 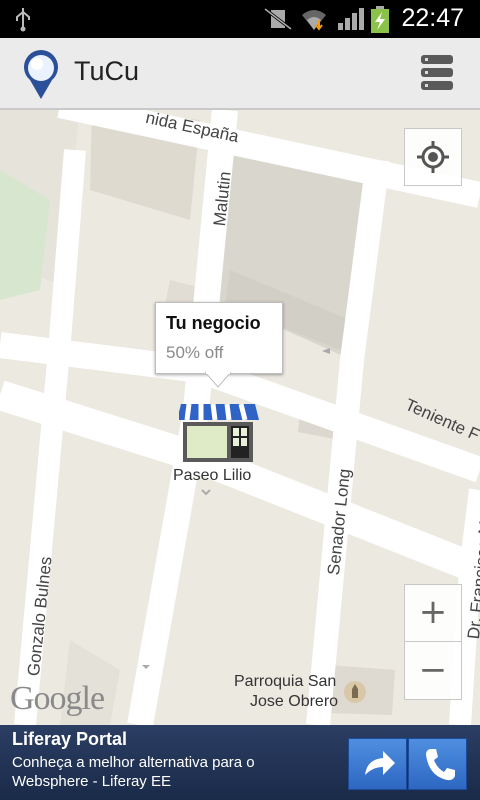 I want to click on callout-pointer, so click(x=218, y=380).